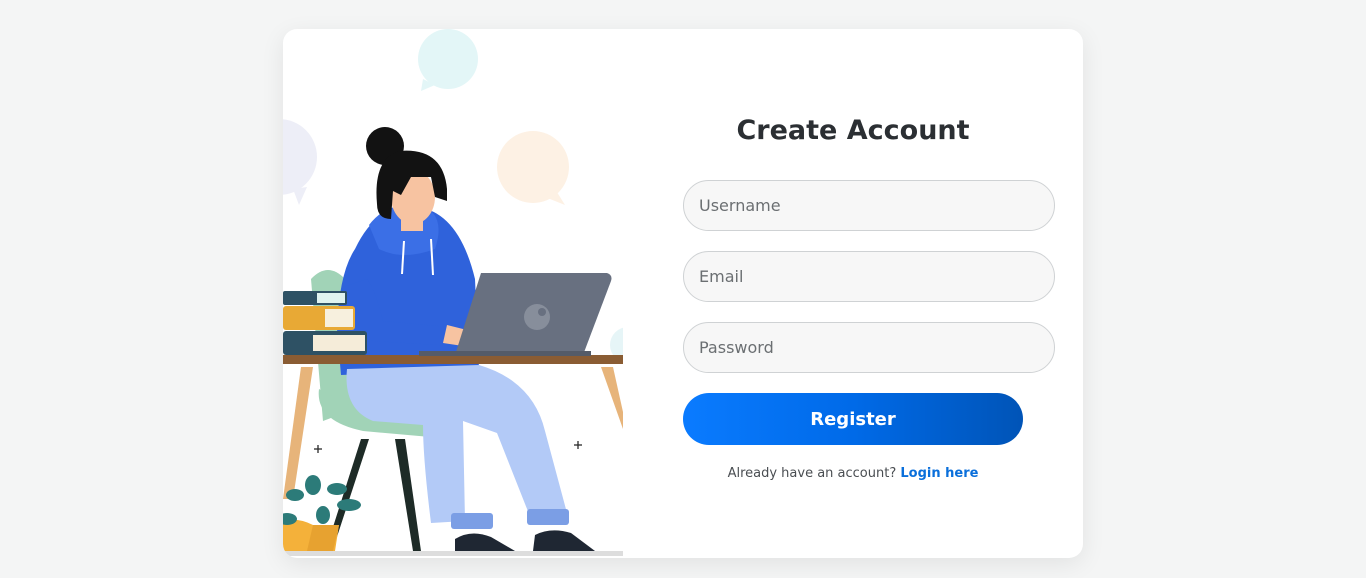 The width and height of the screenshot is (1366, 578). What do you see at coordinates (853, 130) in the screenshot?
I see `page-title: Create Account` at bounding box center [853, 130].